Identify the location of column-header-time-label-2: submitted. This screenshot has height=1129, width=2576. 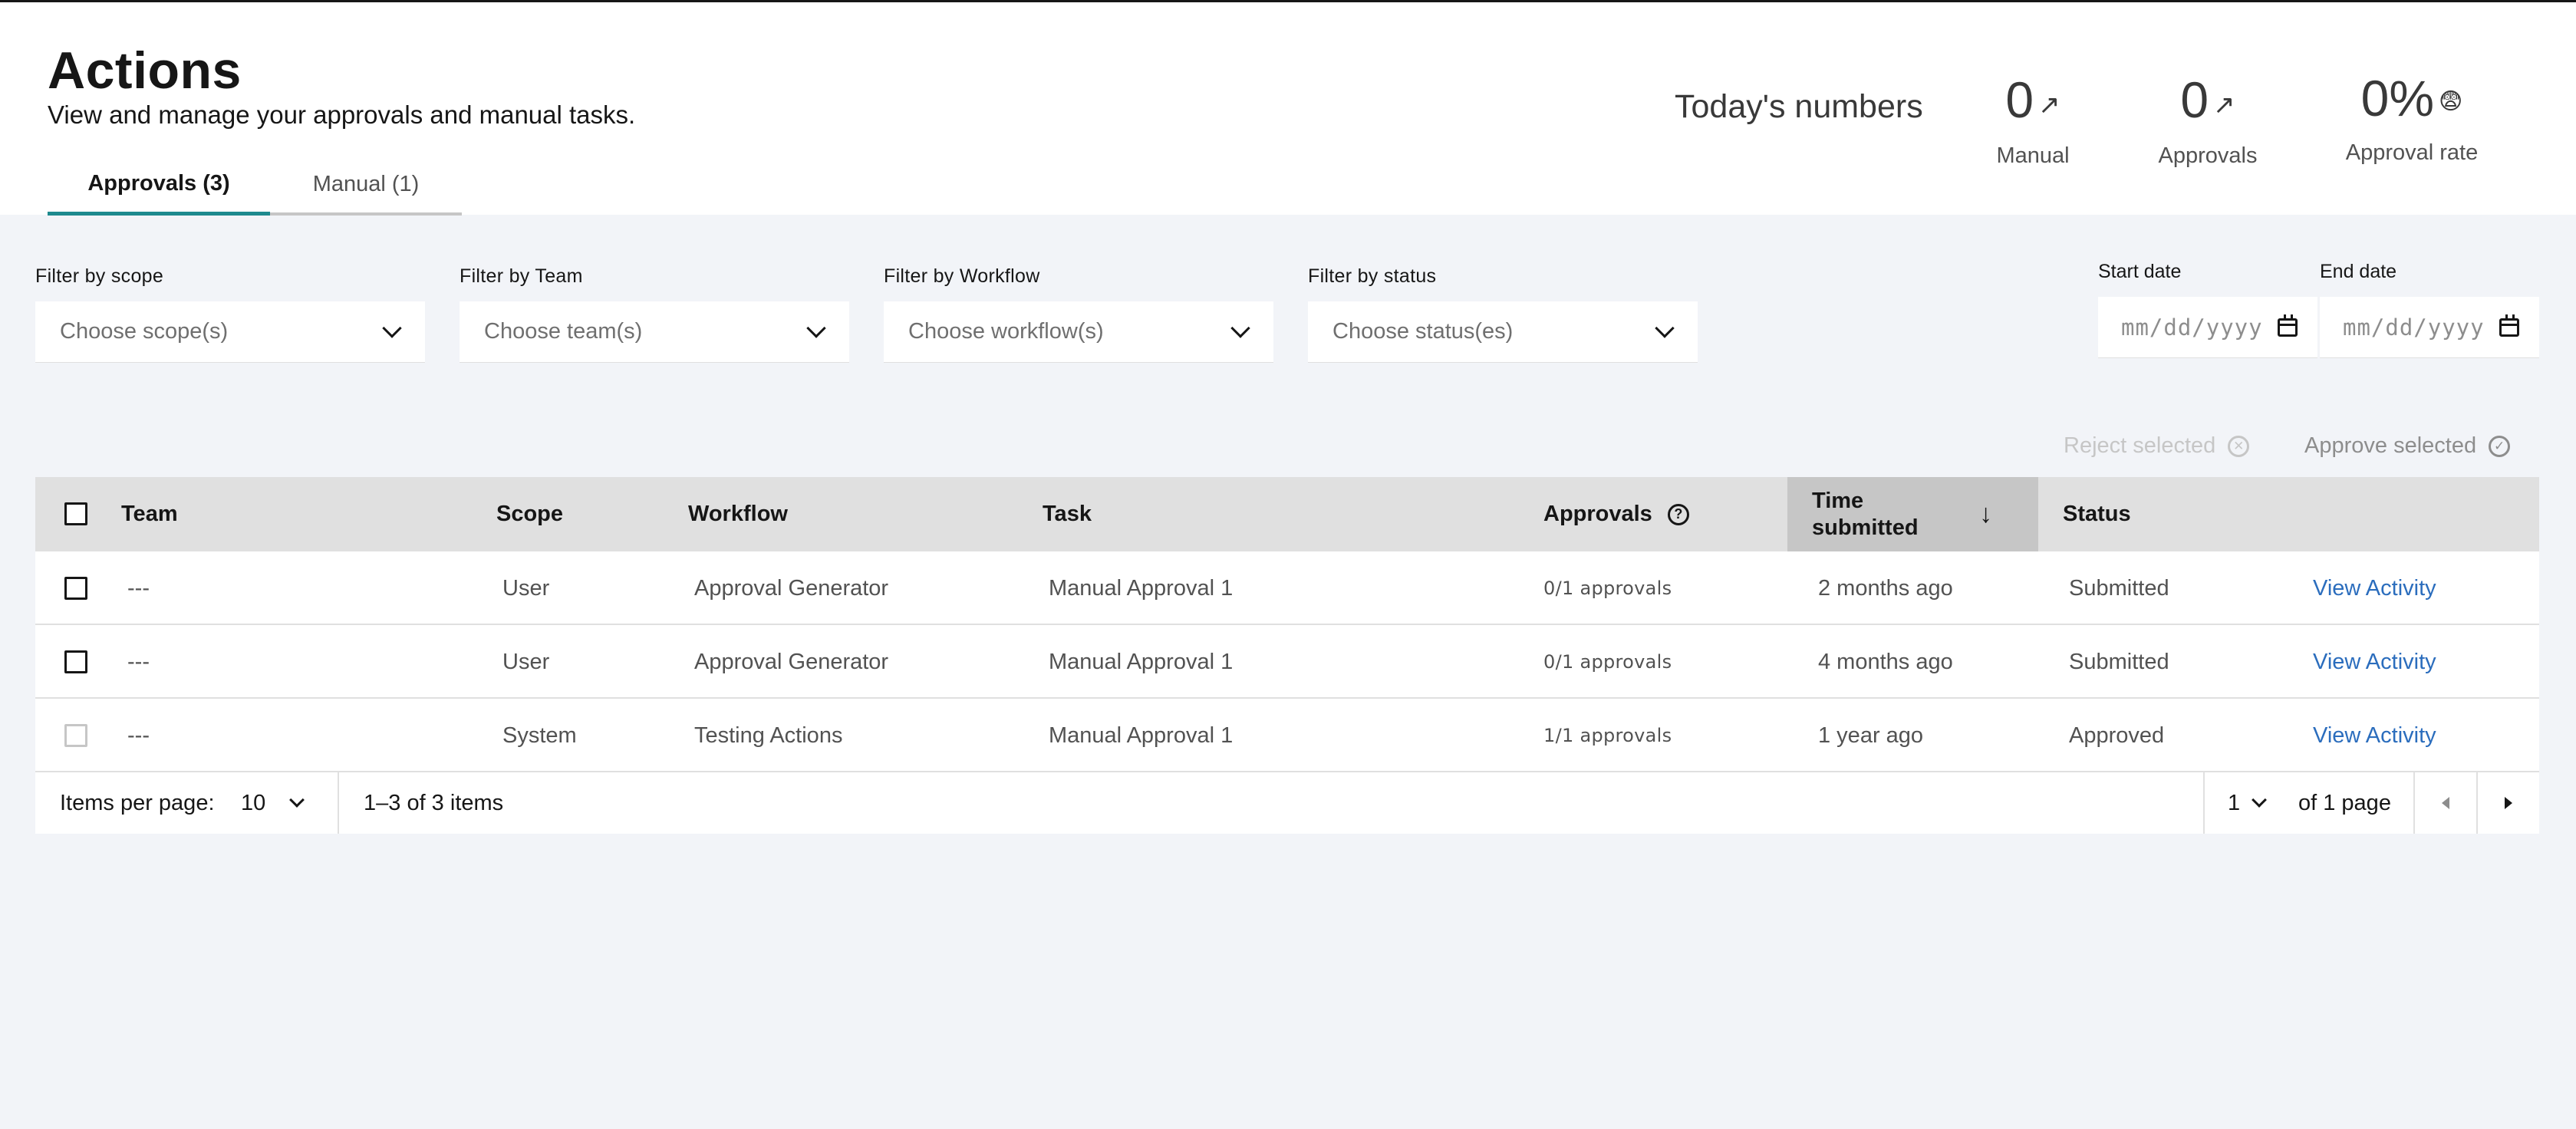
(1865, 528).